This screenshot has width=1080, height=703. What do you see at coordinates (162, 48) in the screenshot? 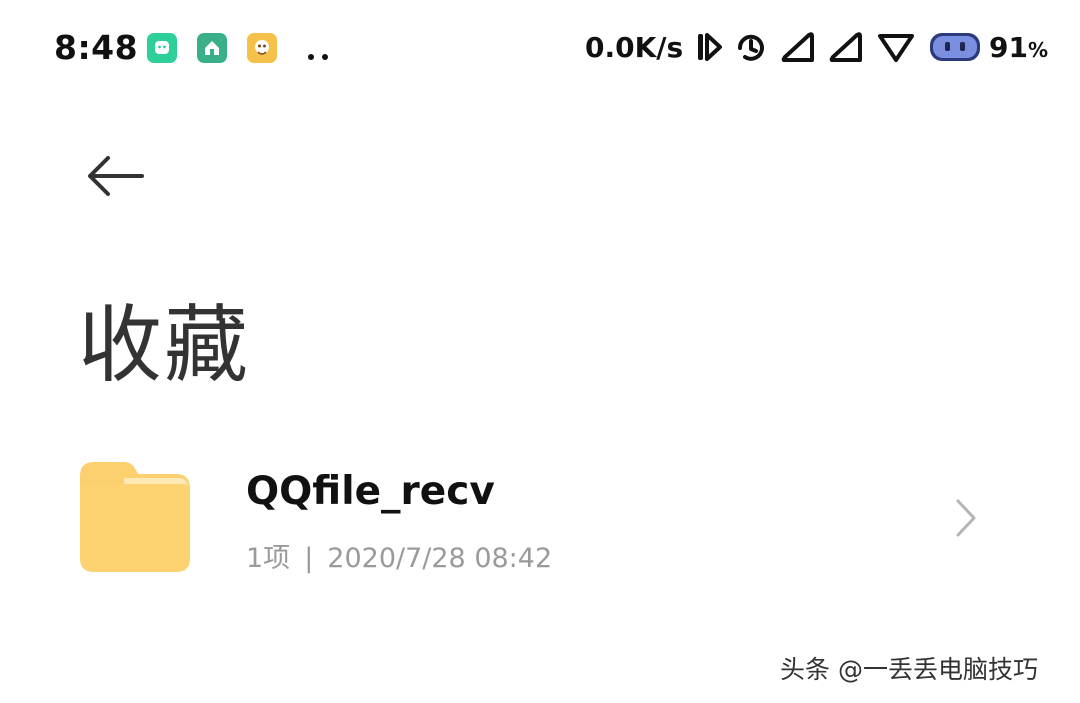
I see `chat-app-icon` at bounding box center [162, 48].